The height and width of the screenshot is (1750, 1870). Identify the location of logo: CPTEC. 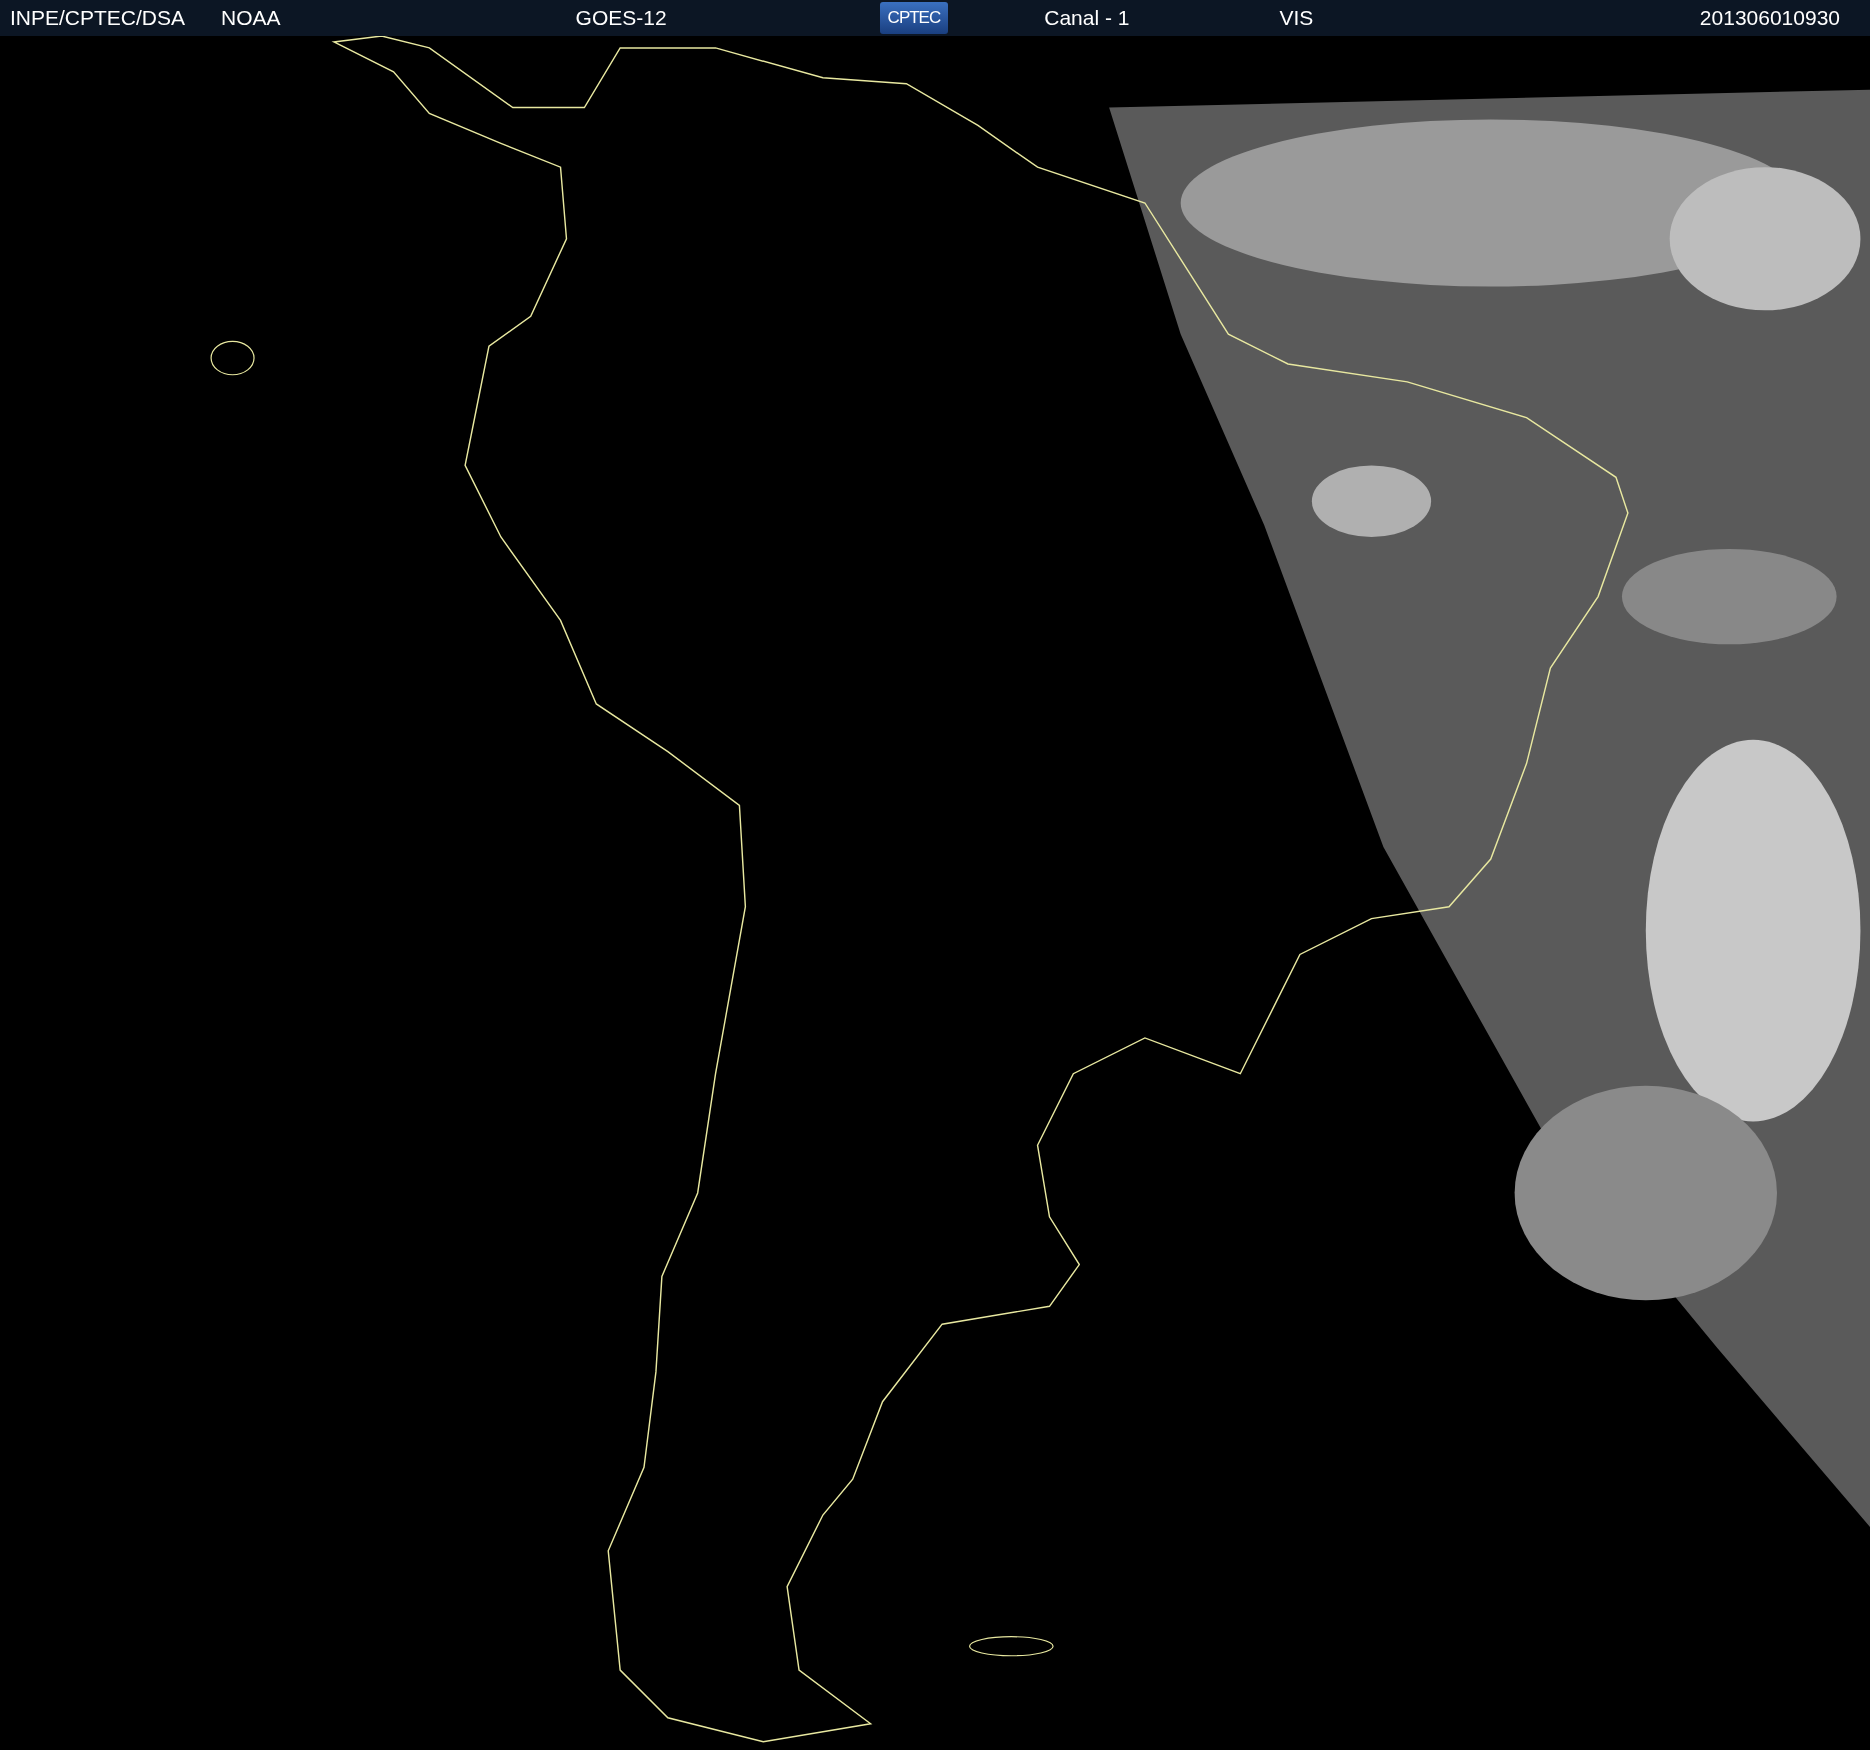
(914, 18).